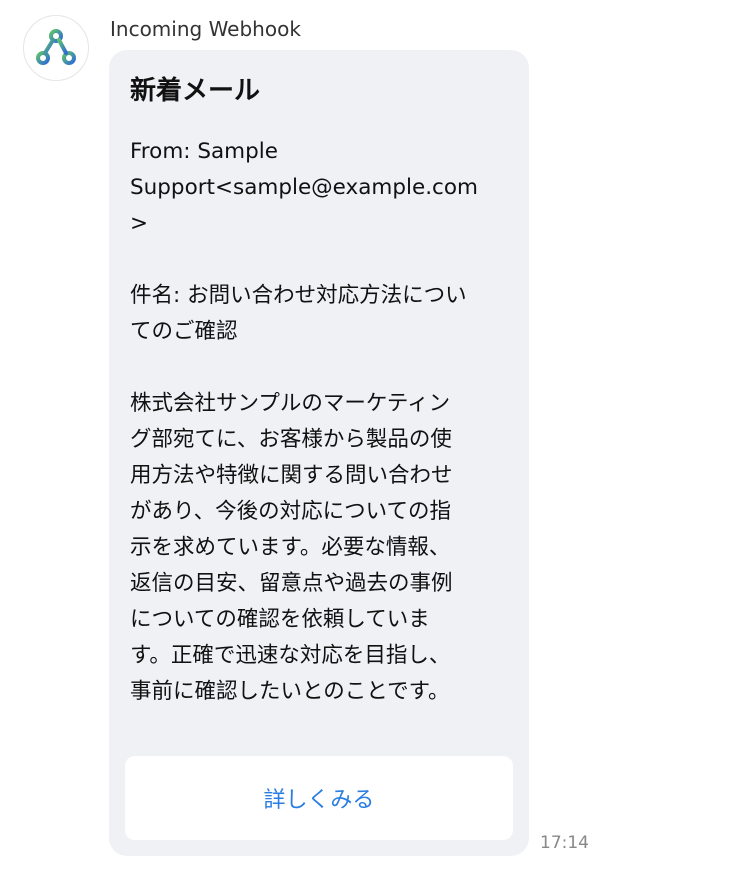 This screenshot has height=886, width=742. Describe the element at coordinates (564, 843) in the screenshot. I see `message-timestamp: 17:14` at that location.